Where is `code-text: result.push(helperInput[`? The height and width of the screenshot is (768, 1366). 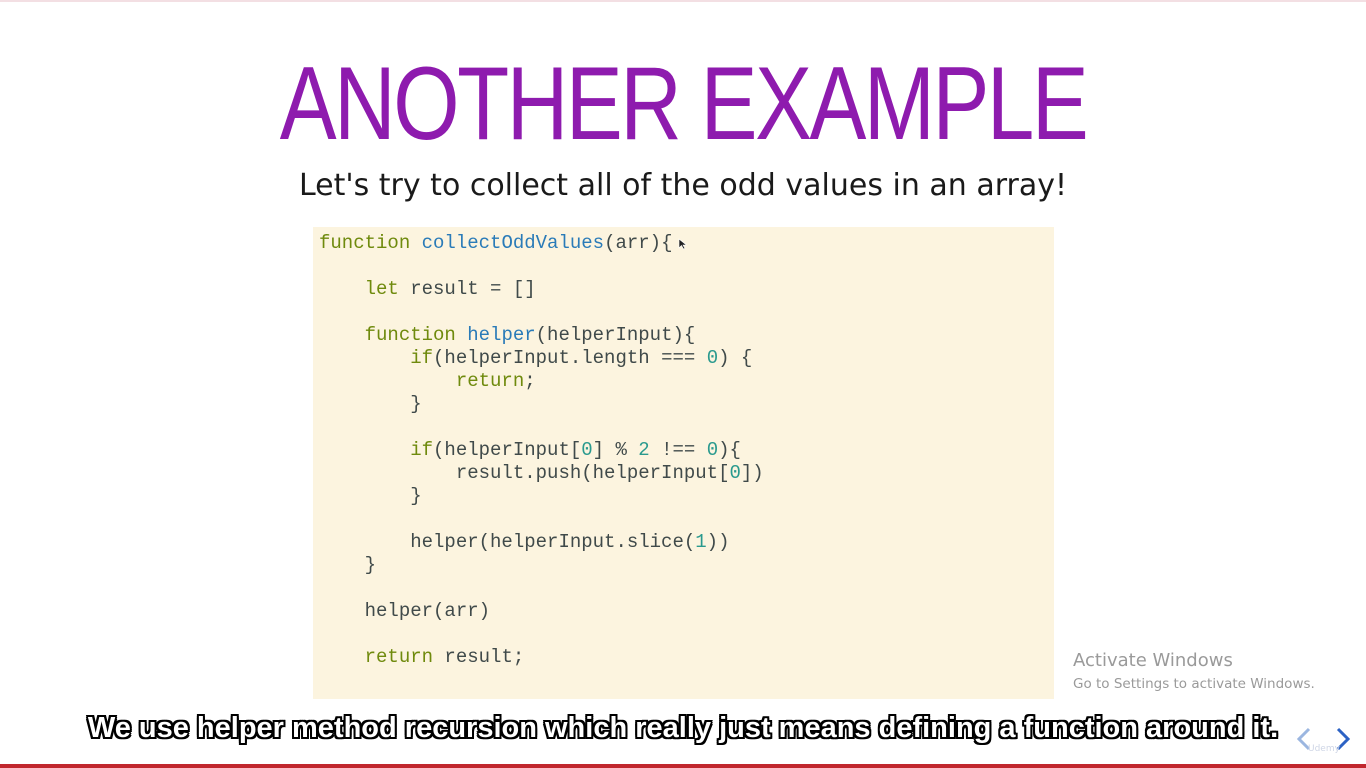
code-text: result.push(helperInput[ is located at coordinates (592, 473).